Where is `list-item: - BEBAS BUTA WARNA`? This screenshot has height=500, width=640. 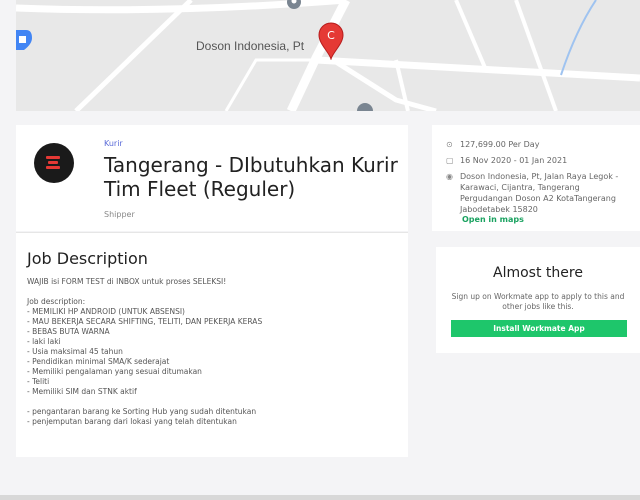
list-item: - BEBAS BUTA WARNA is located at coordinates (68, 331).